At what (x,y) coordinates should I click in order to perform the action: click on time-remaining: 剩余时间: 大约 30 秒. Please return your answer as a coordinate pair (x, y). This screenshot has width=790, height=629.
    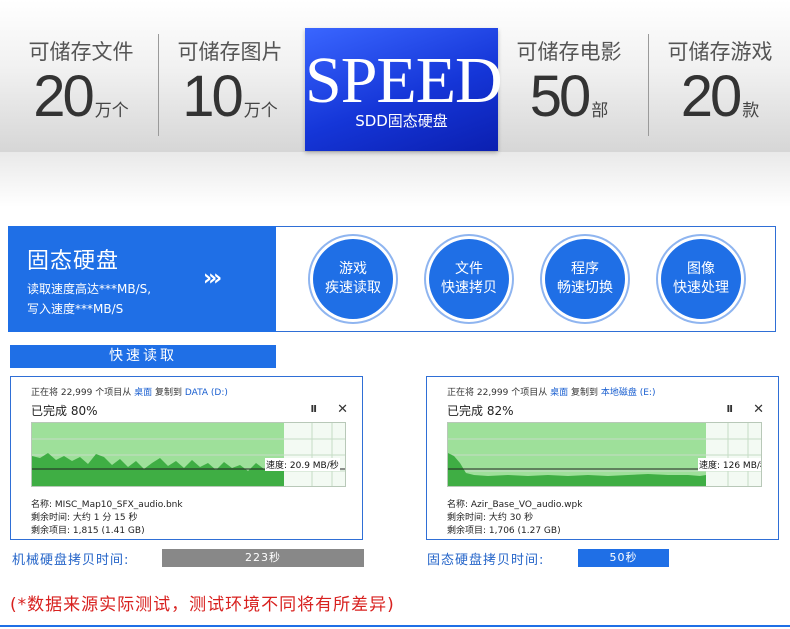
    Looking at the image, I should click on (490, 518).